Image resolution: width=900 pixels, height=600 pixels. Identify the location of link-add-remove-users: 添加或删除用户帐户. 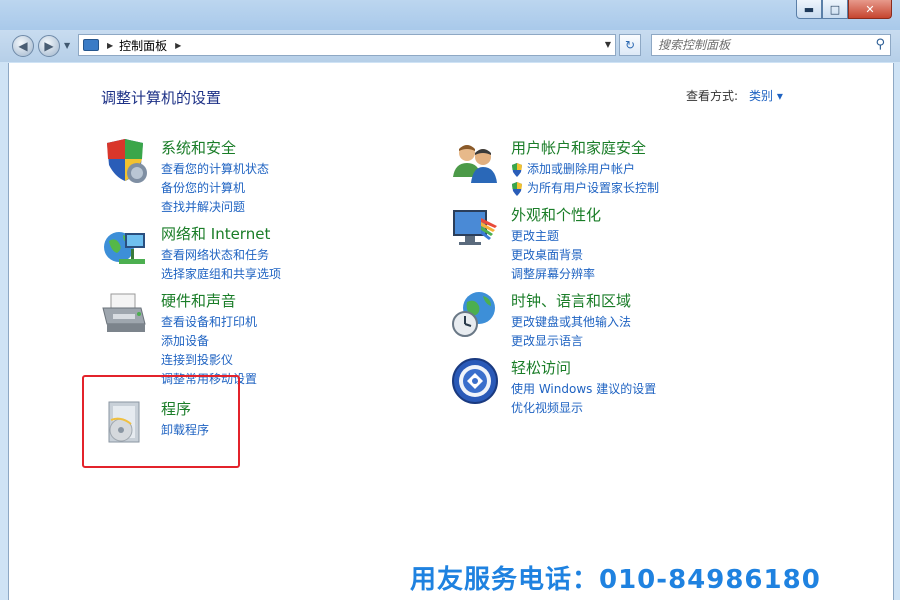
(585, 169).